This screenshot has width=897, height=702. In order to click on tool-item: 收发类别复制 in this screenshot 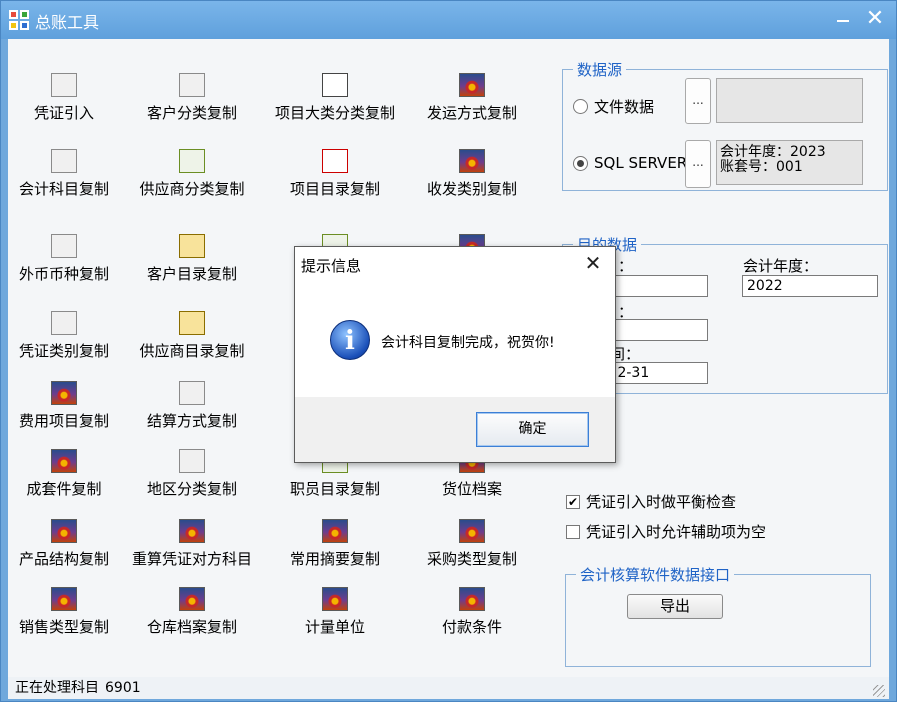, I will do `click(472, 174)`.